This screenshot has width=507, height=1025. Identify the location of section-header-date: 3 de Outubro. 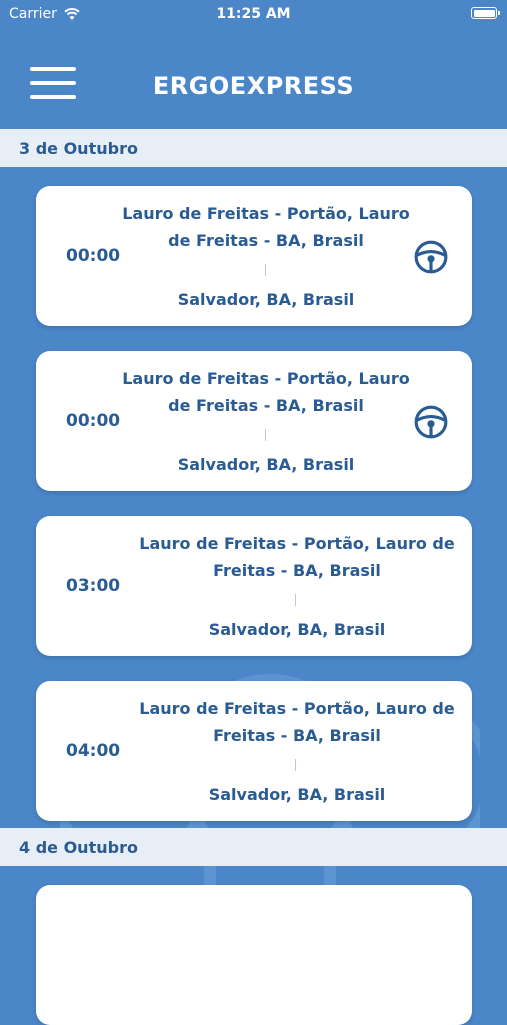
(253, 148).